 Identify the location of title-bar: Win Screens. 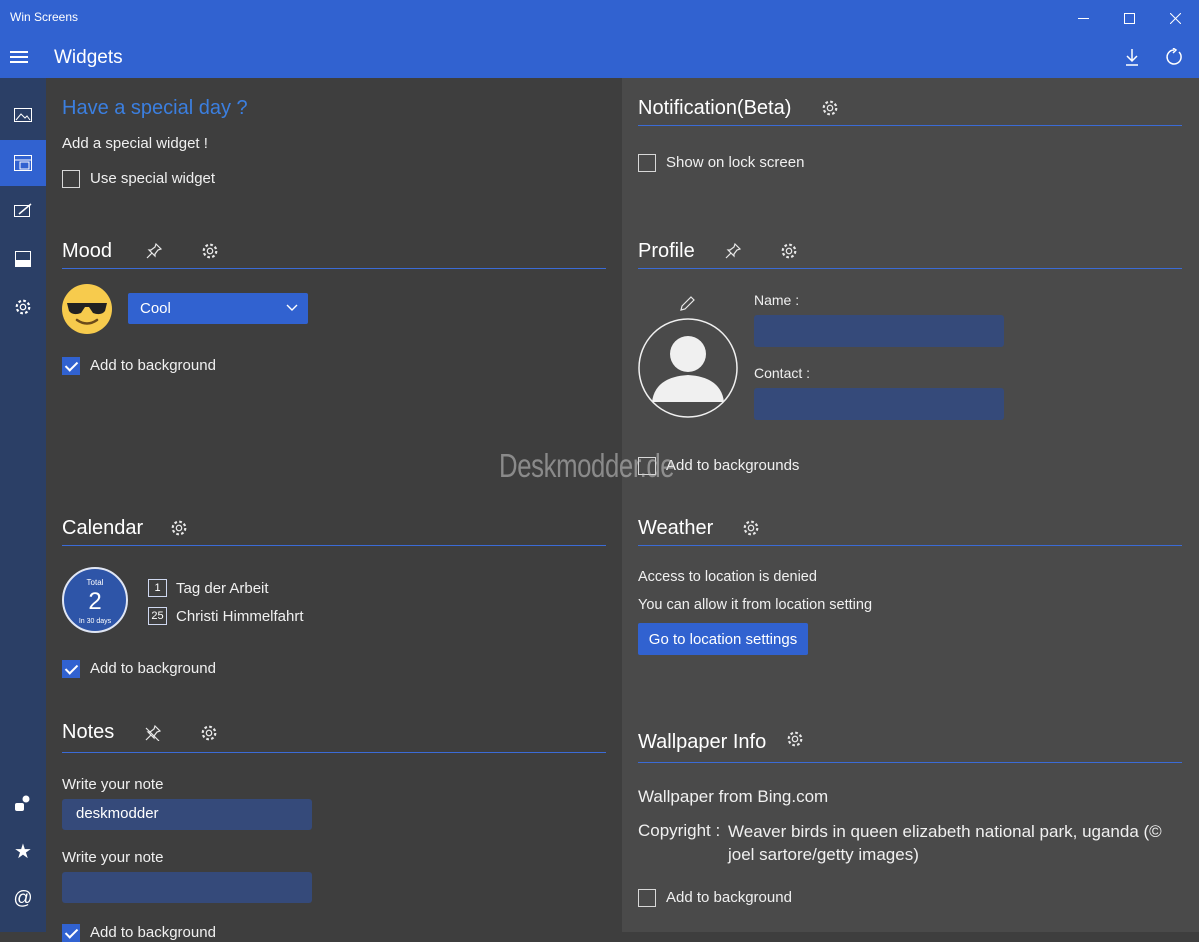
(599, 18).